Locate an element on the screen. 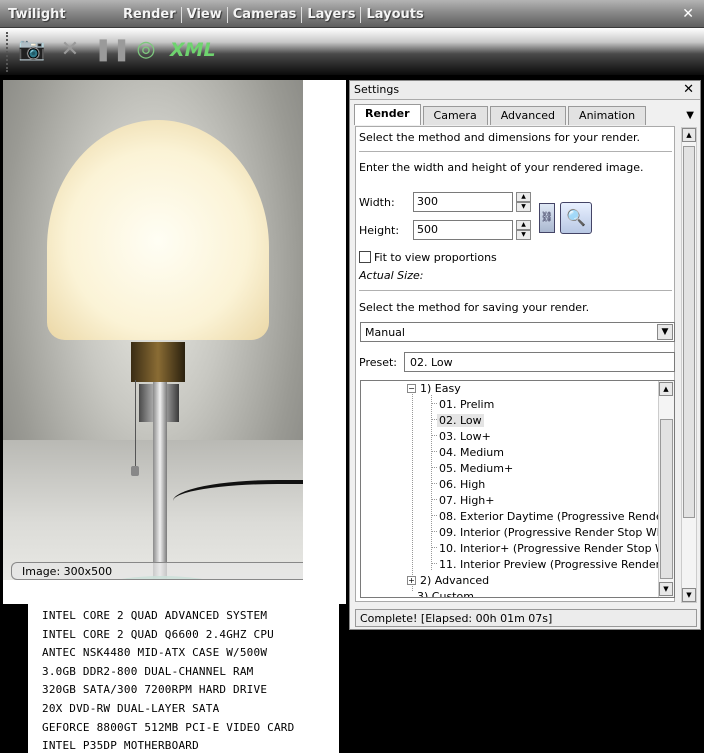  spec-line: INTEL CORE 2 QUAD ADVANCED SYSTEM is located at coordinates (155, 615).